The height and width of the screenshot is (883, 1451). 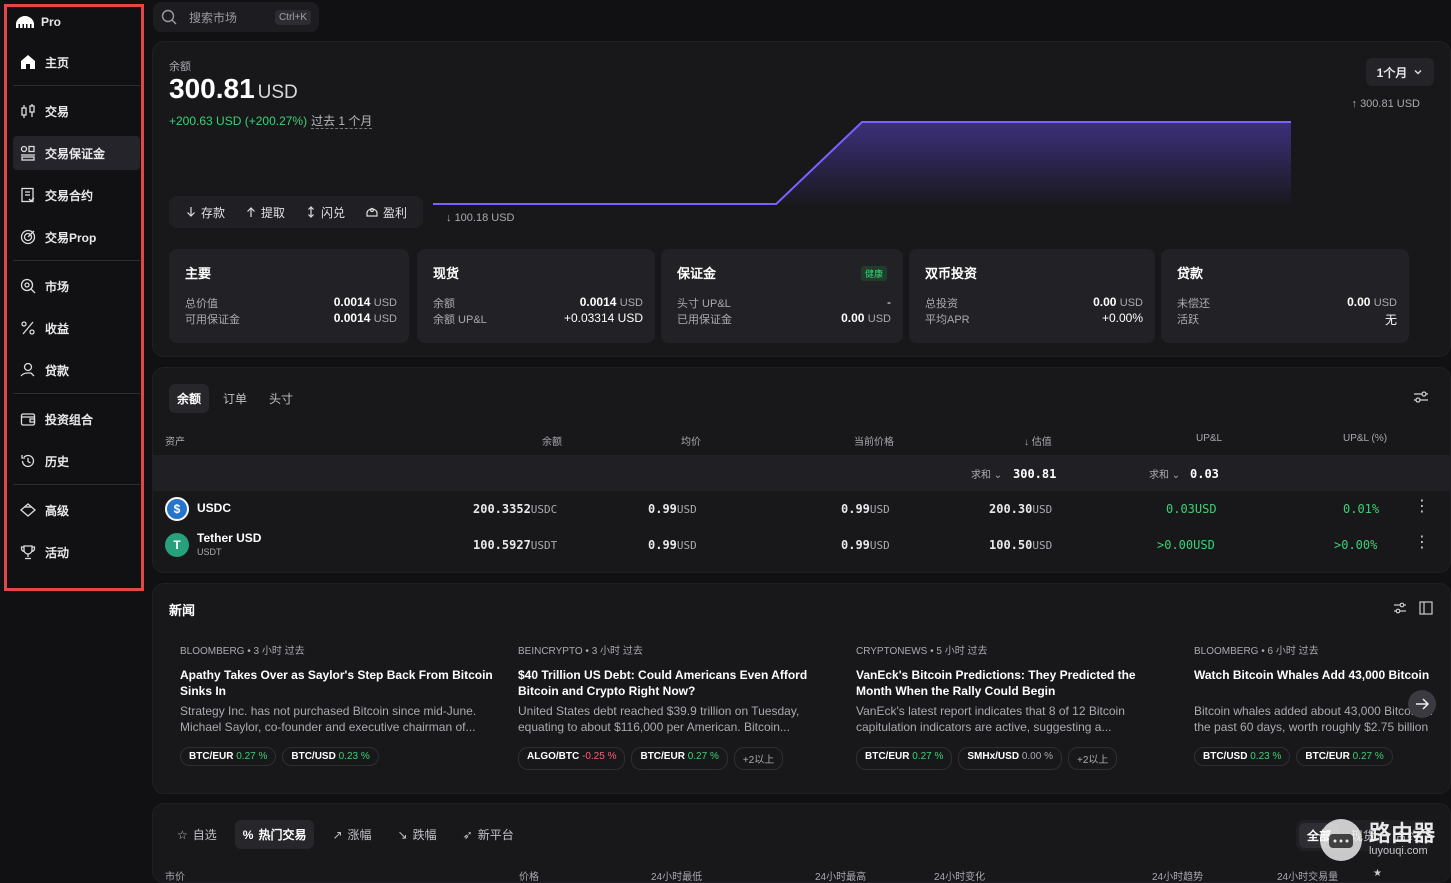 I want to click on account-card-loans: 贷款 未偿还0.00 USD 活跃无, so click(x=1285, y=296).